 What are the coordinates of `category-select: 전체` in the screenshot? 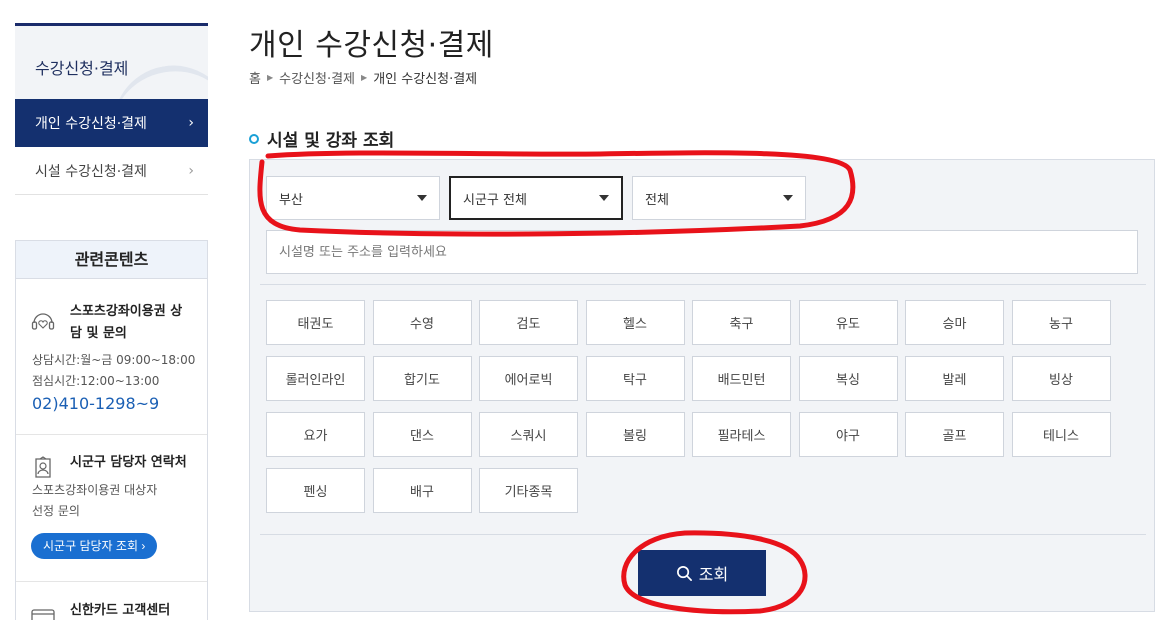 It's located at (719, 198).